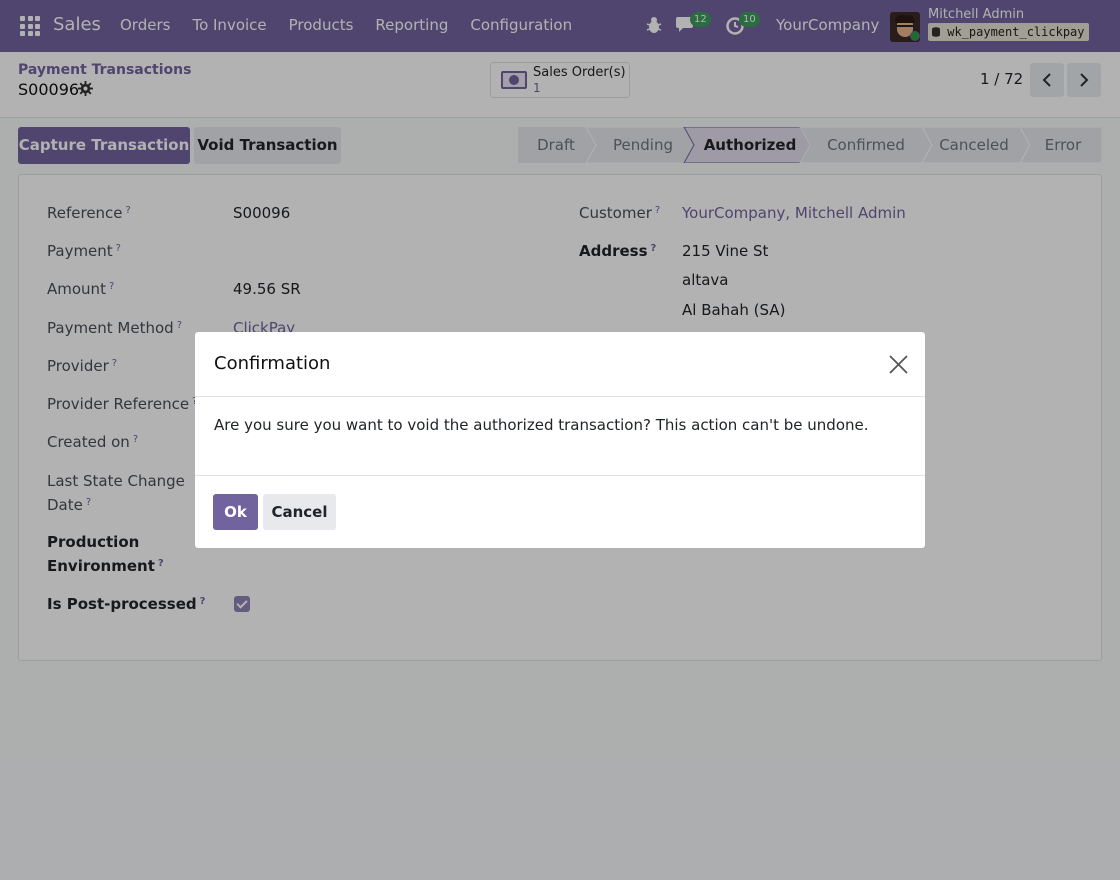 This screenshot has width=1120, height=880. I want to click on dialog-title: Confirmation, so click(272, 363).